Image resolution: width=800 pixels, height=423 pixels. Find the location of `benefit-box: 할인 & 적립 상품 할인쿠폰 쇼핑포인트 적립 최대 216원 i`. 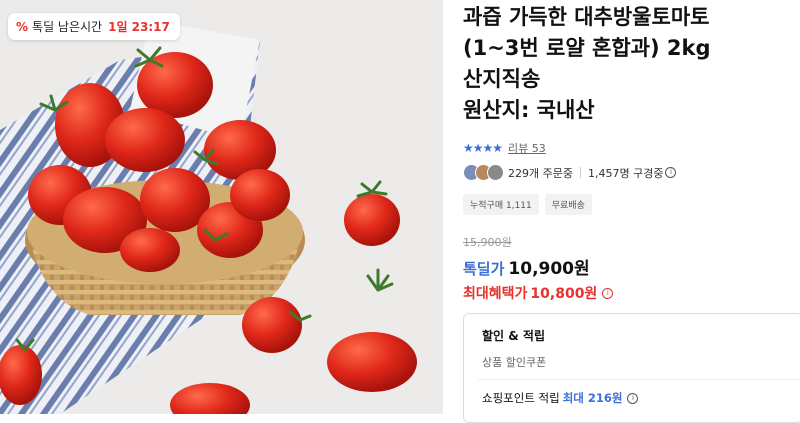

benefit-box: 할인 & 적립 상품 할인쿠폰 쇼핑포인트 적립 최대 216원 i is located at coordinates (631, 368).